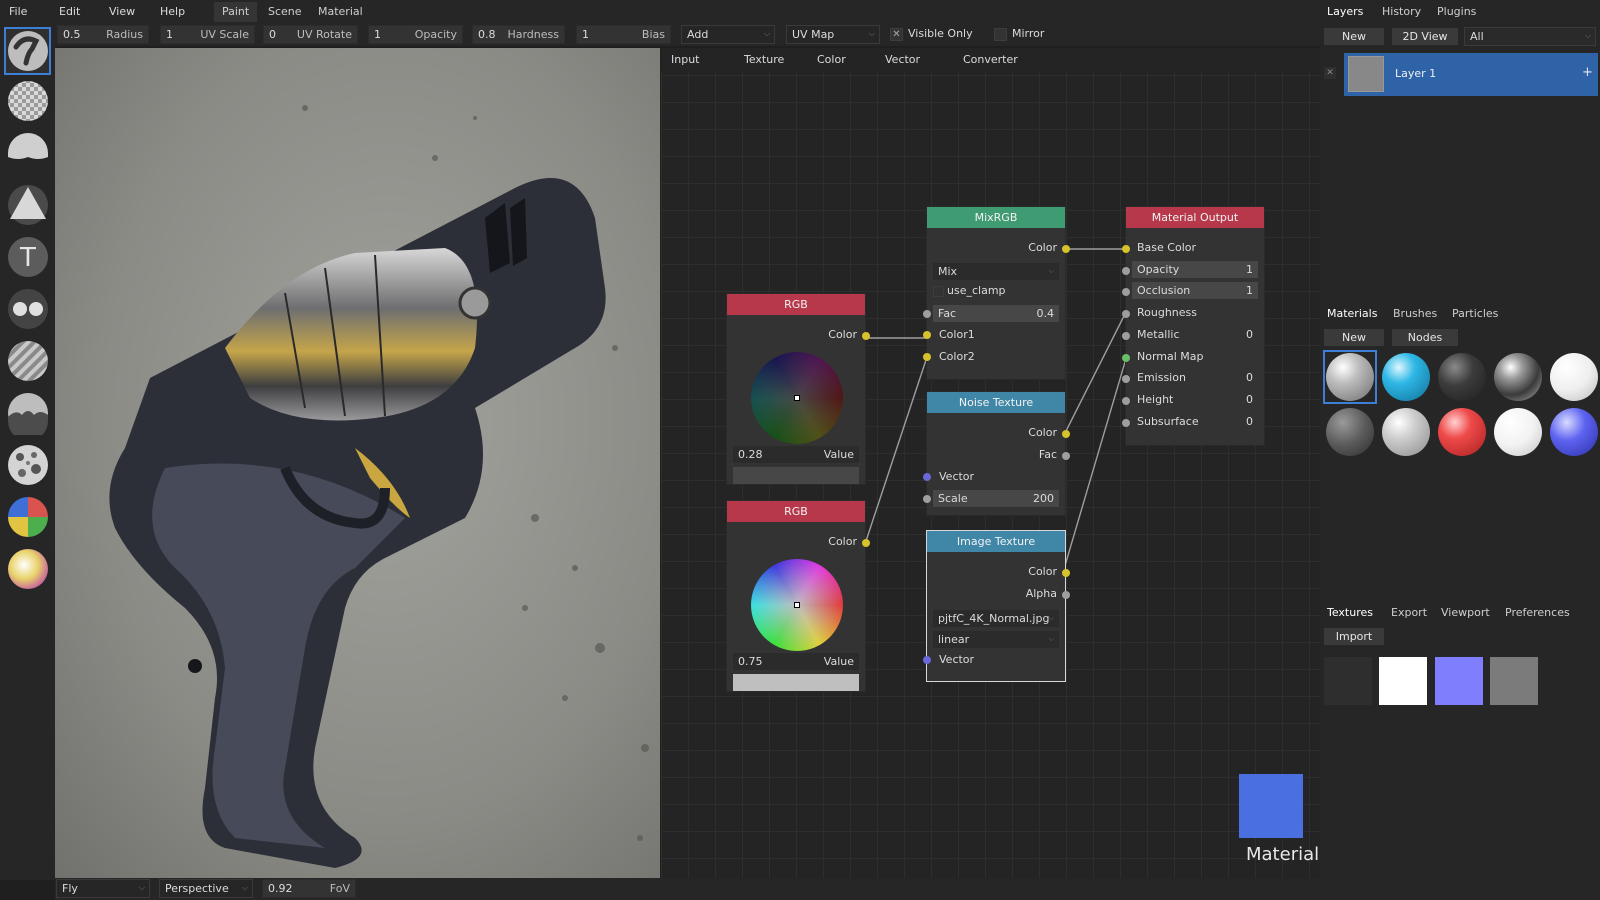 This screenshot has width=1600, height=900. I want to click on noise-vector-socket, so click(927, 477).